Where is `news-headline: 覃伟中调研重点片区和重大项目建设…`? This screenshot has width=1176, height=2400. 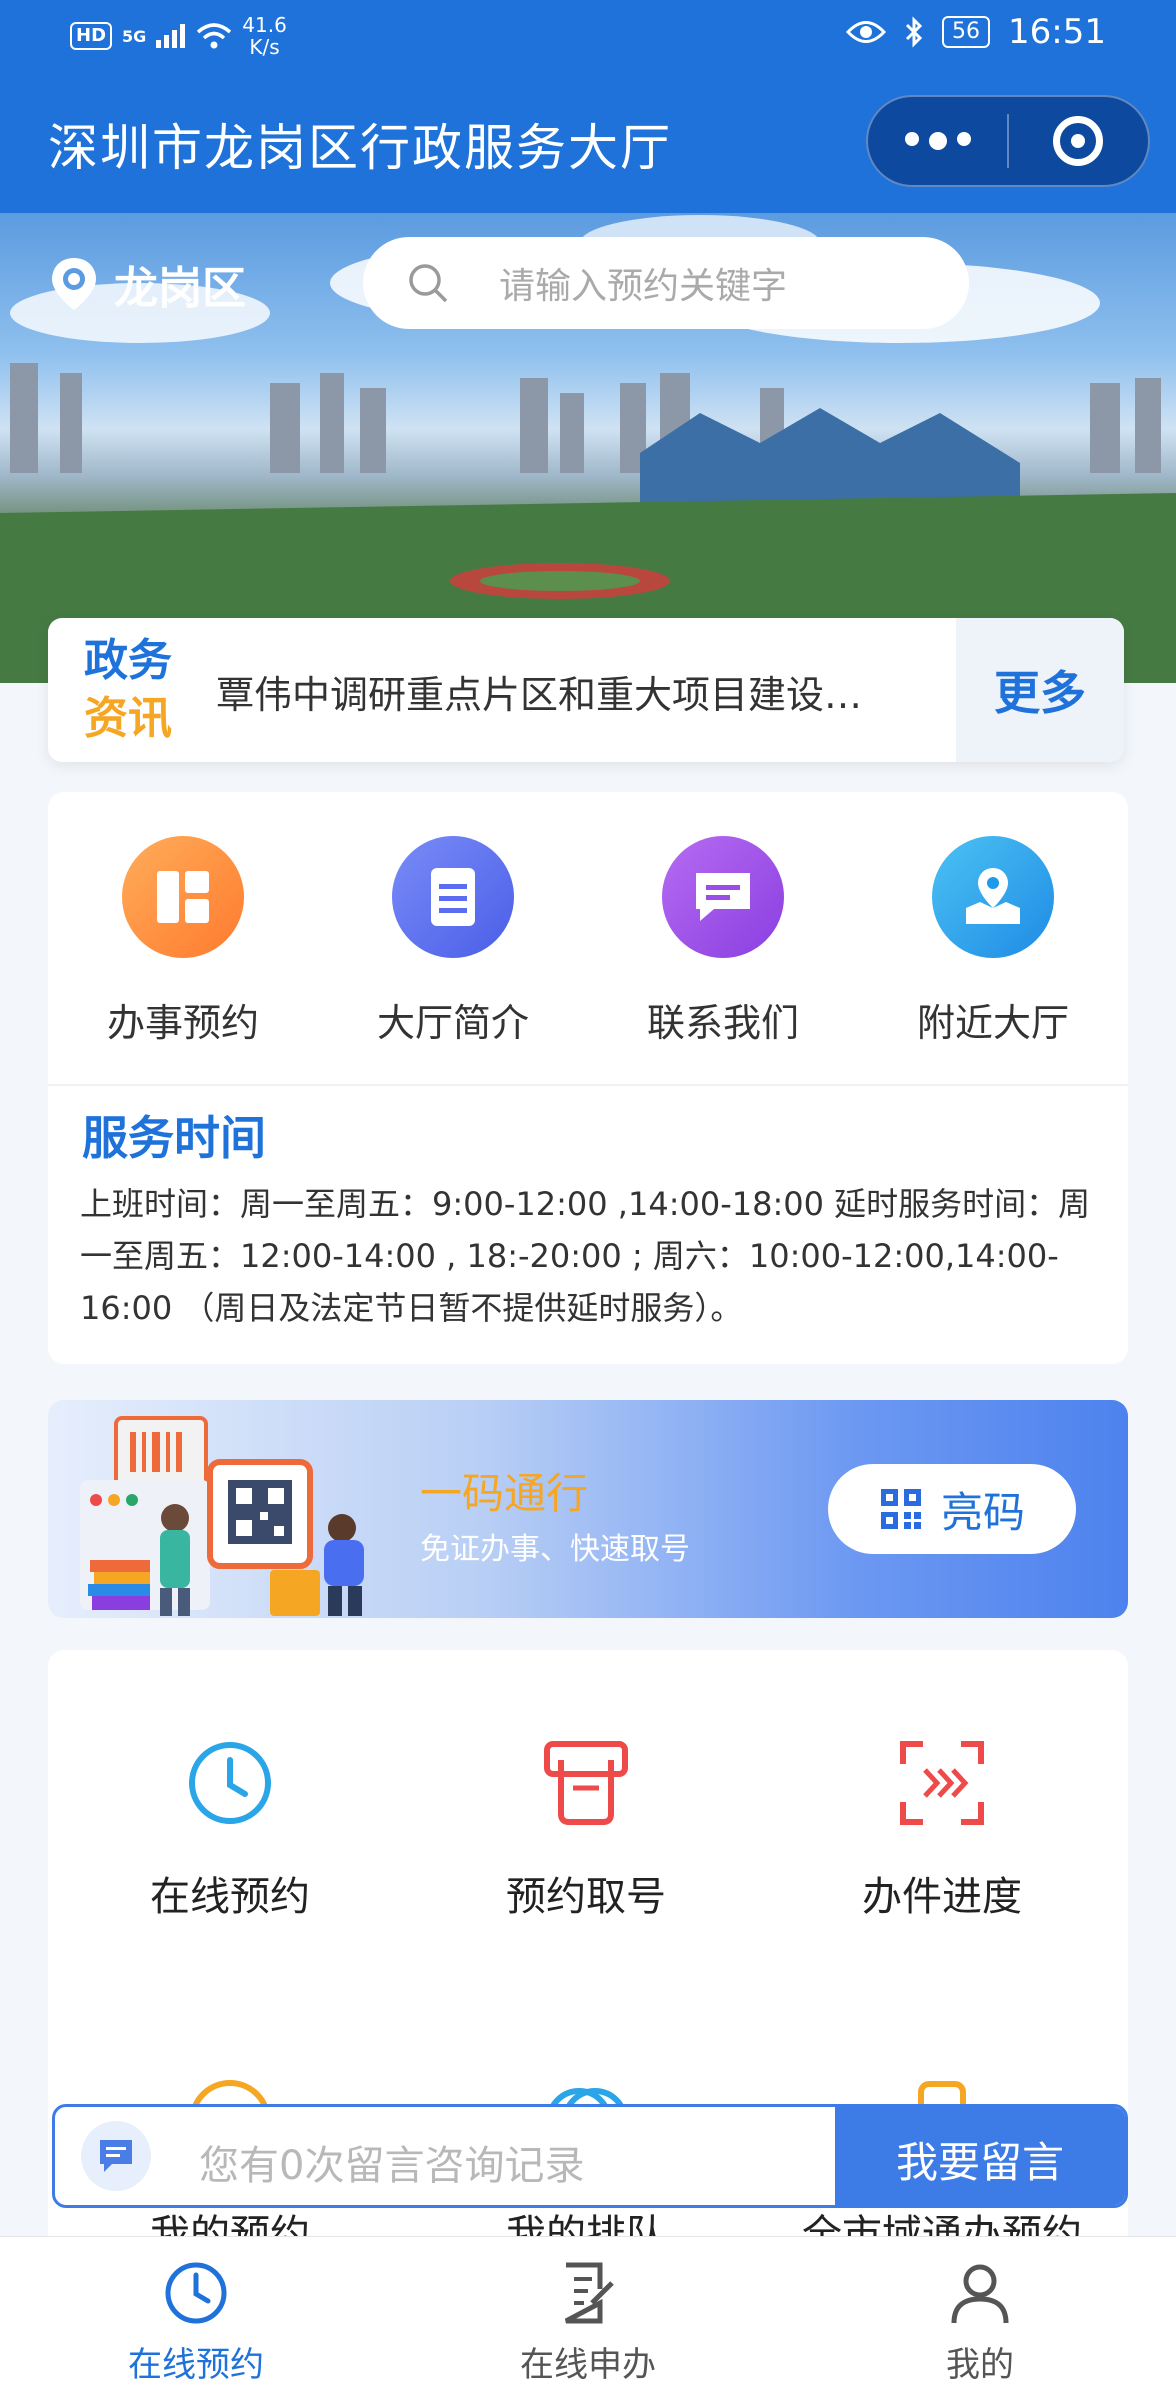 news-headline: 覃伟中调研重点片区和重大项目建设… is located at coordinates (601, 691).